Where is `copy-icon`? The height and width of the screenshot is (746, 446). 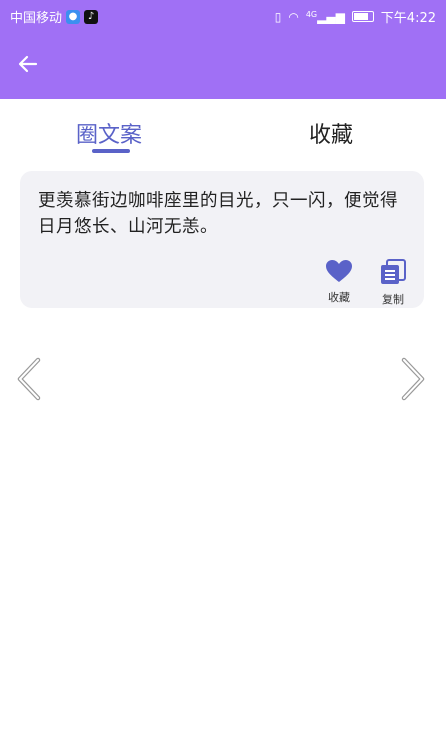
copy-icon is located at coordinates (393, 271).